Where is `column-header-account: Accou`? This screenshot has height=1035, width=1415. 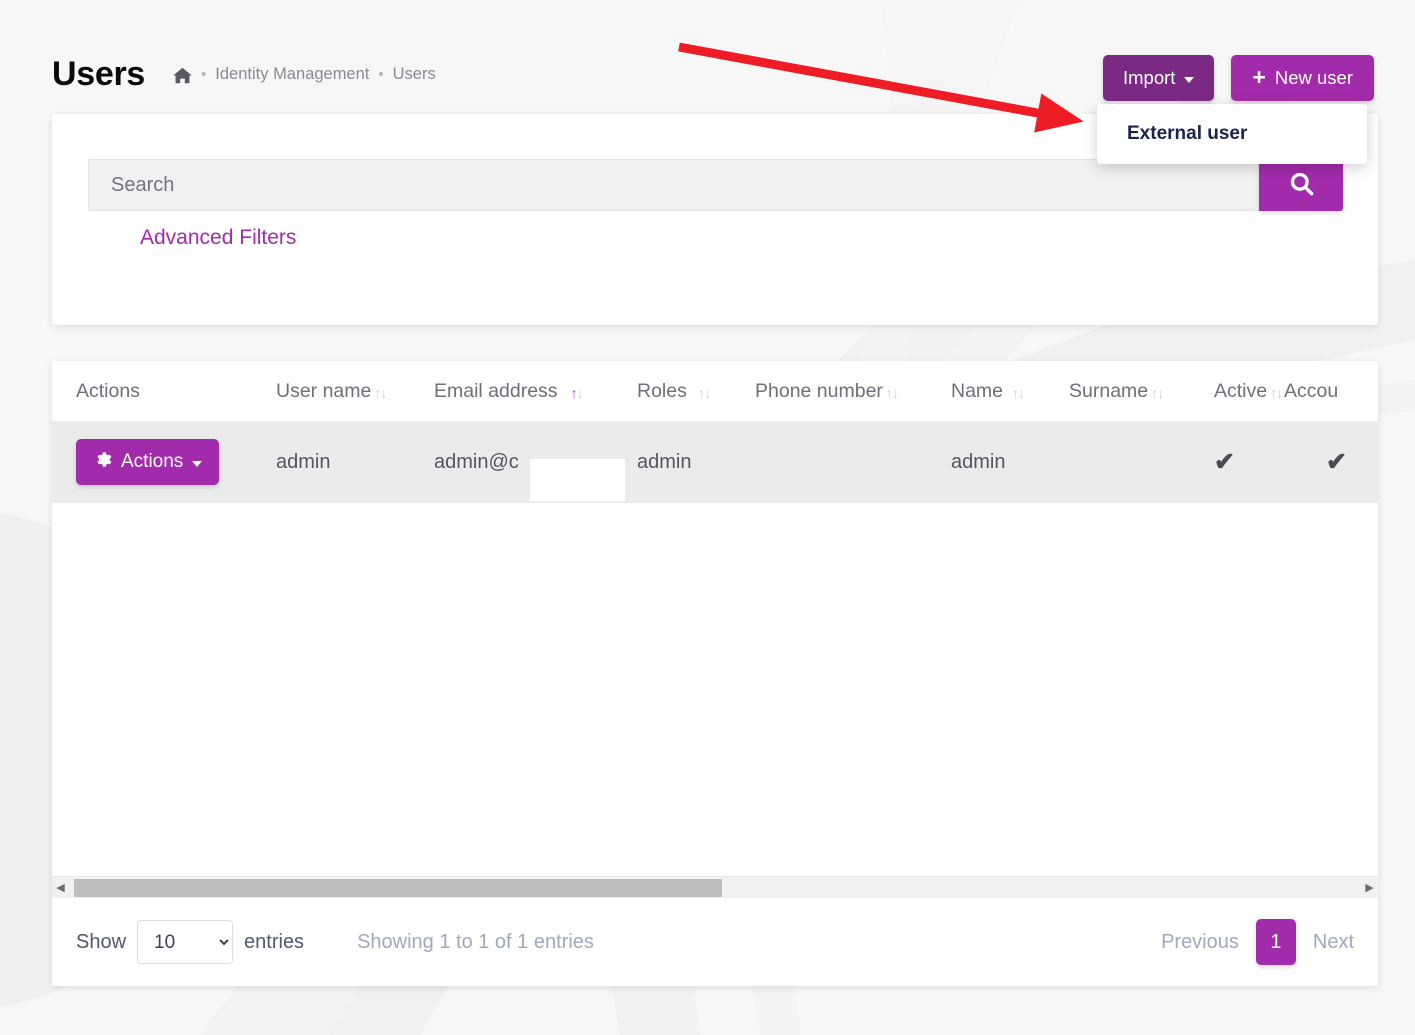 column-header-account: Accou is located at coordinates (1331, 391).